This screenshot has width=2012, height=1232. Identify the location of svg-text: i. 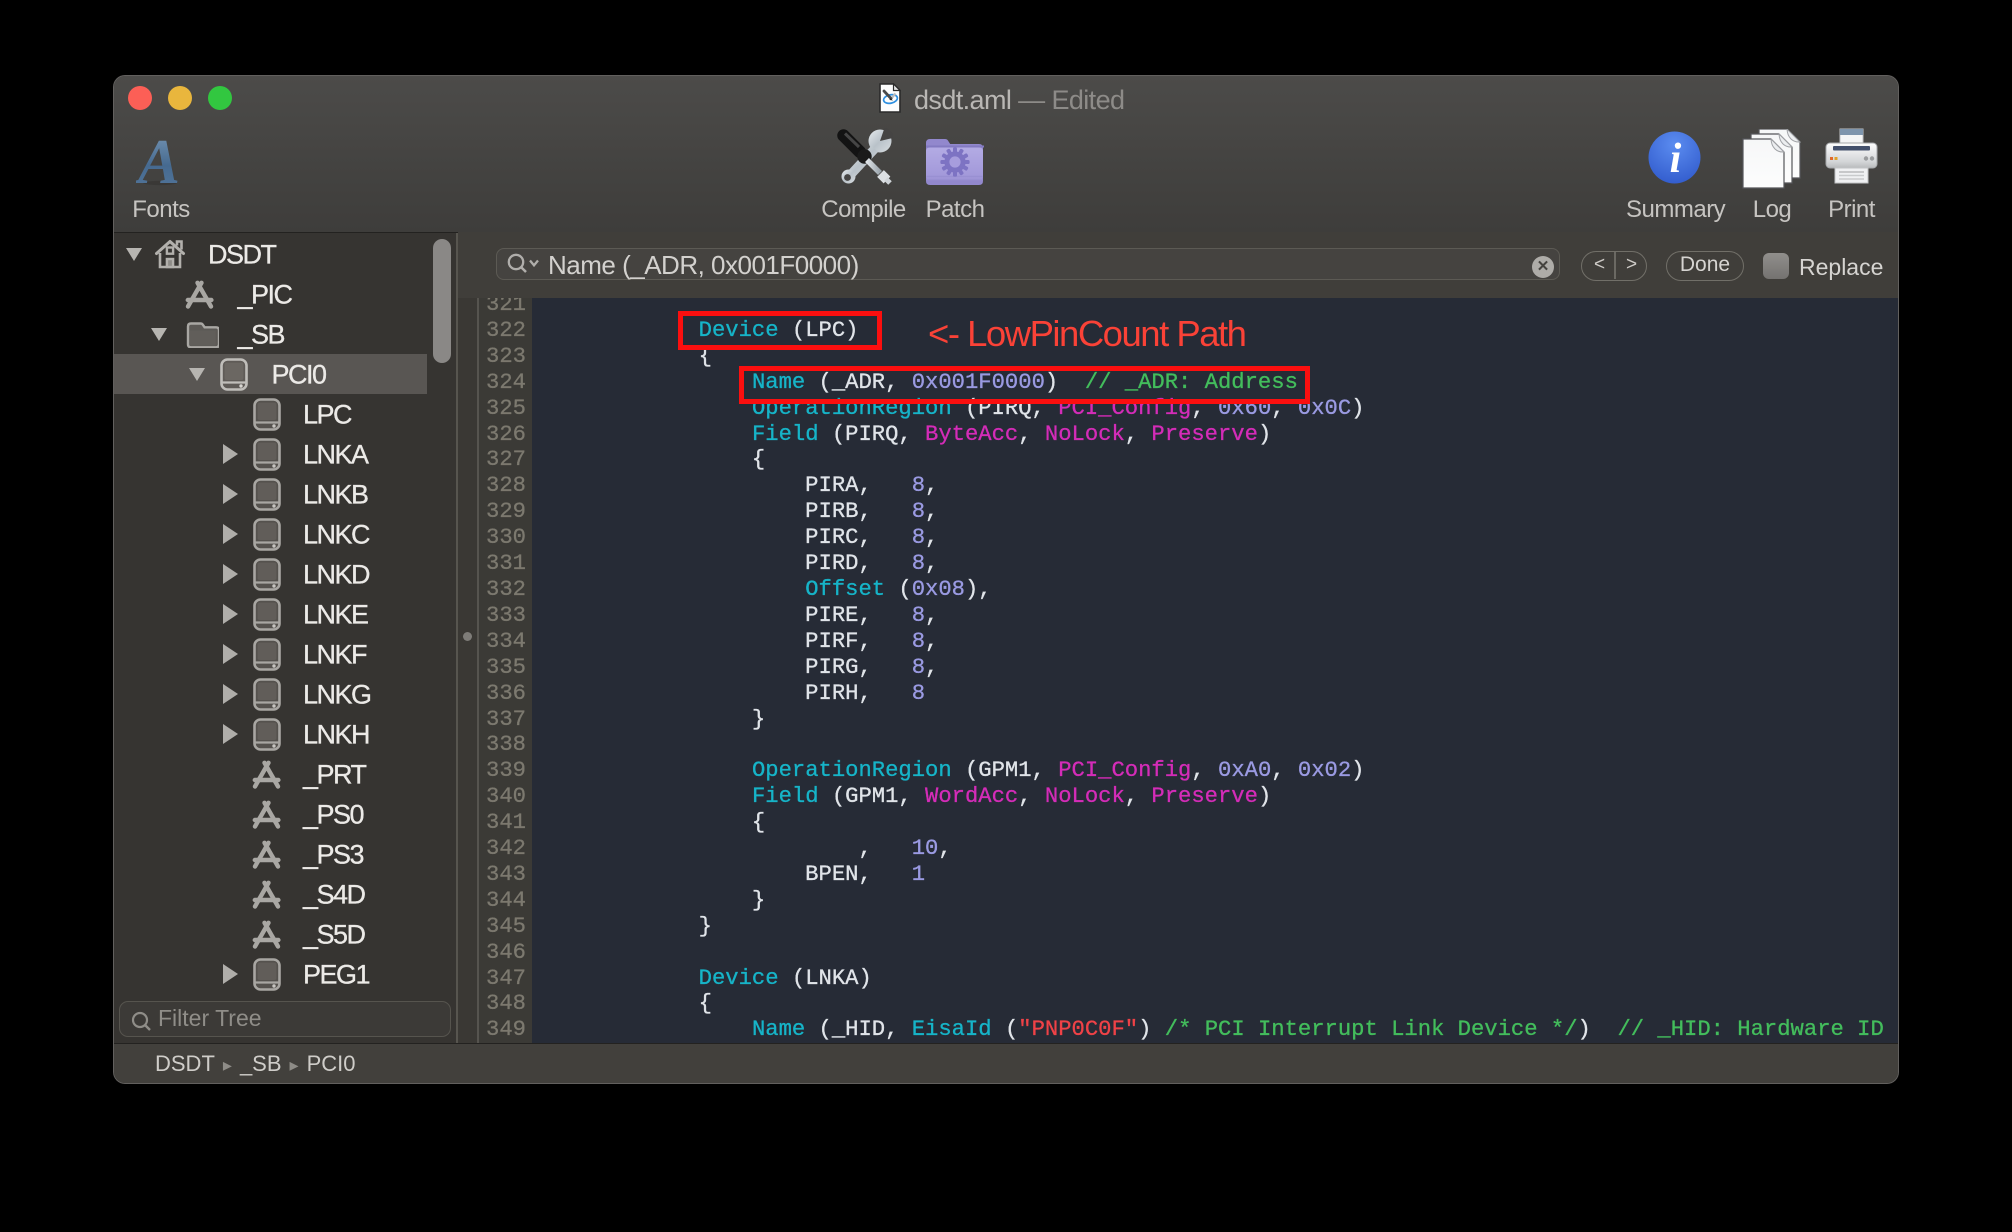
(1676, 159).